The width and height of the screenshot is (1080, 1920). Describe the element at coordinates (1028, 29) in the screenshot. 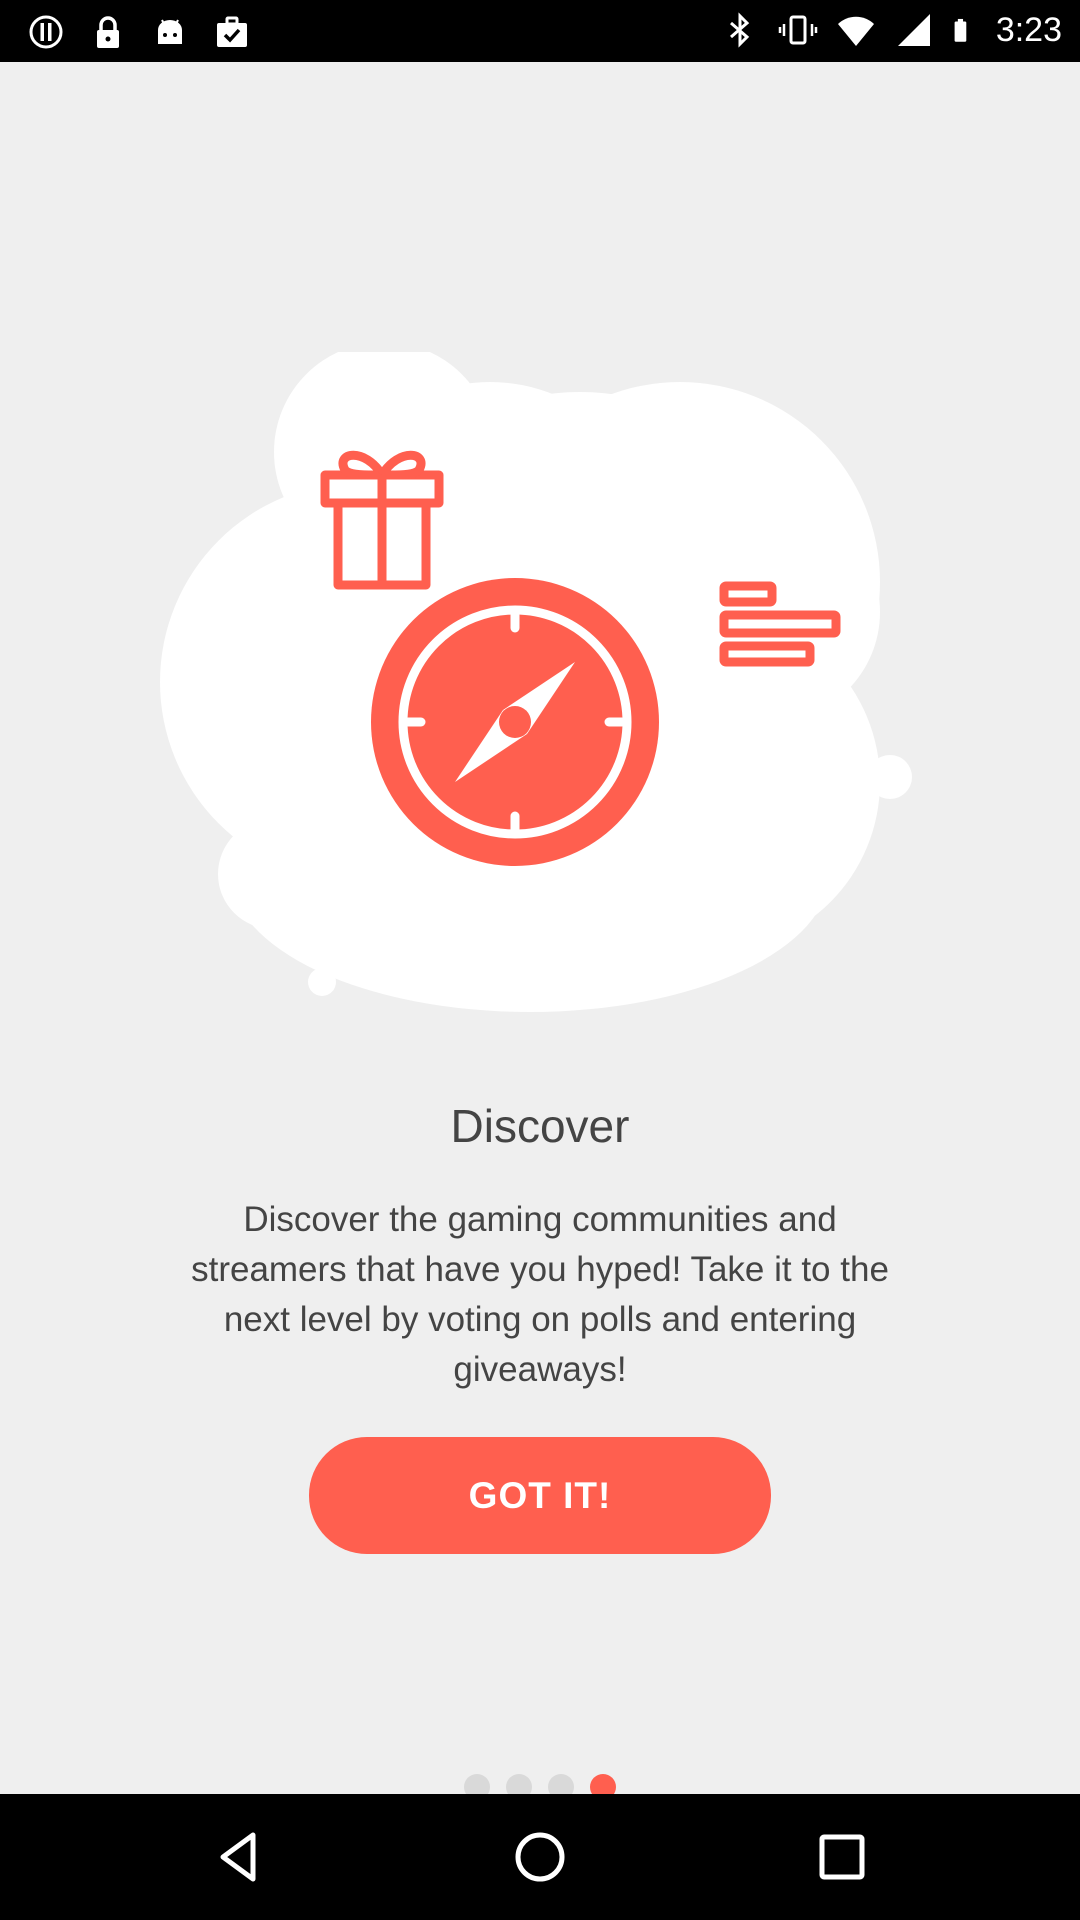

I see `status-time: 3:23` at that location.